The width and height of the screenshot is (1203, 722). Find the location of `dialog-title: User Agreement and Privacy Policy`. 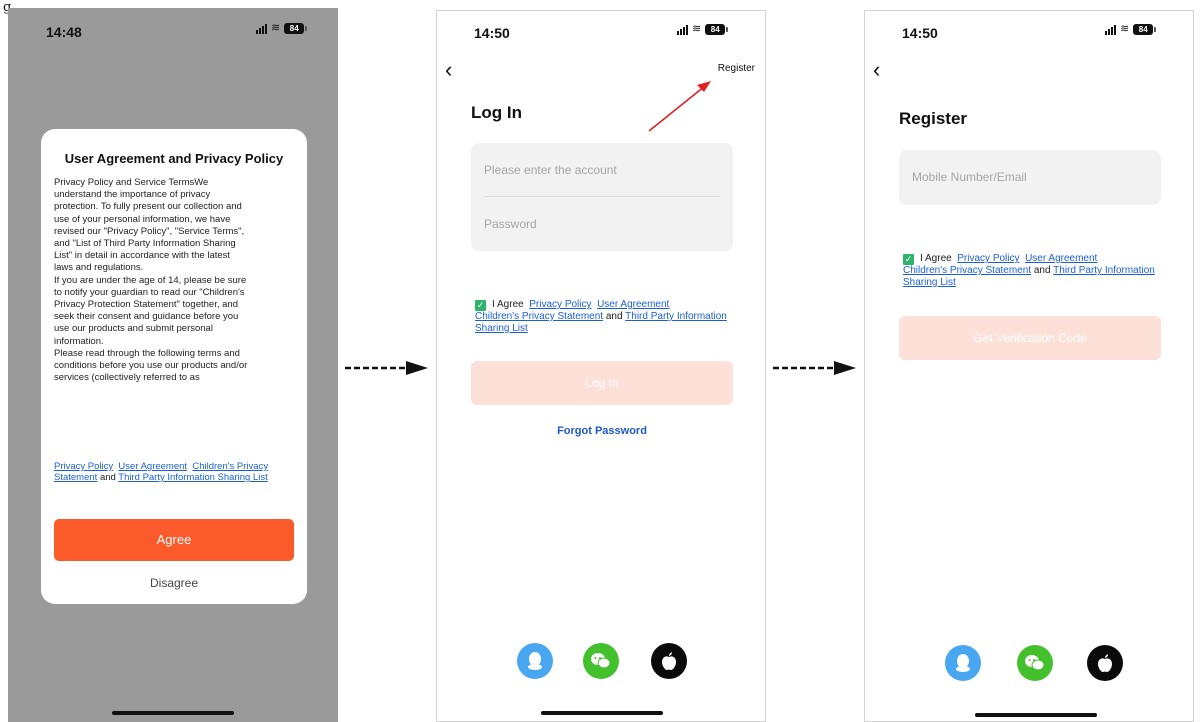

dialog-title: User Agreement and Privacy Policy is located at coordinates (174, 158).